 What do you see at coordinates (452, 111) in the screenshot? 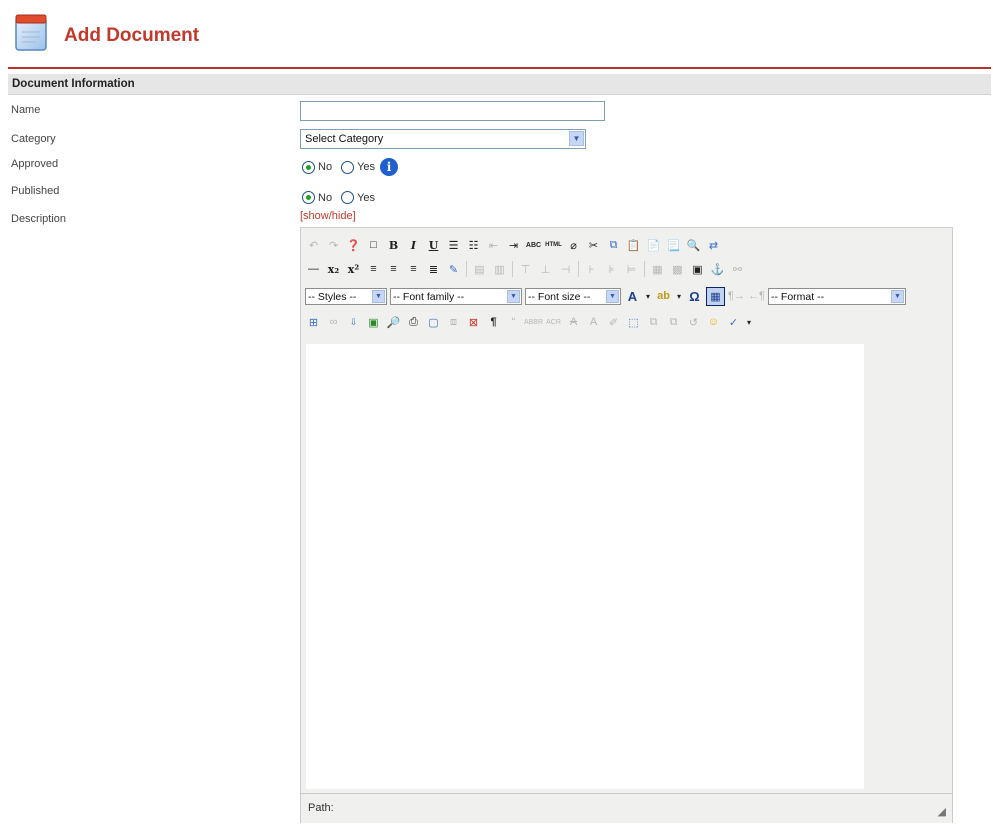
I see `name-input` at bounding box center [452, 111].